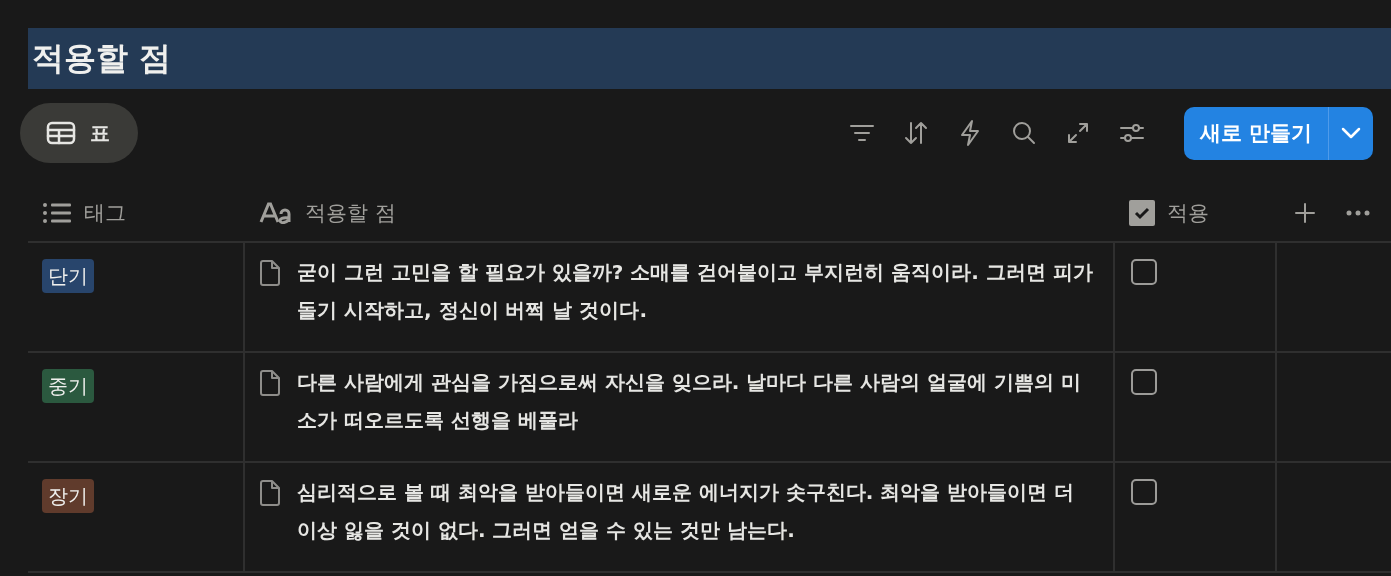  What do you see at coordinates (1255, 133) in the screenshot?
I see `new-button: 새로 만들기` at bounding box center [1255, 133].